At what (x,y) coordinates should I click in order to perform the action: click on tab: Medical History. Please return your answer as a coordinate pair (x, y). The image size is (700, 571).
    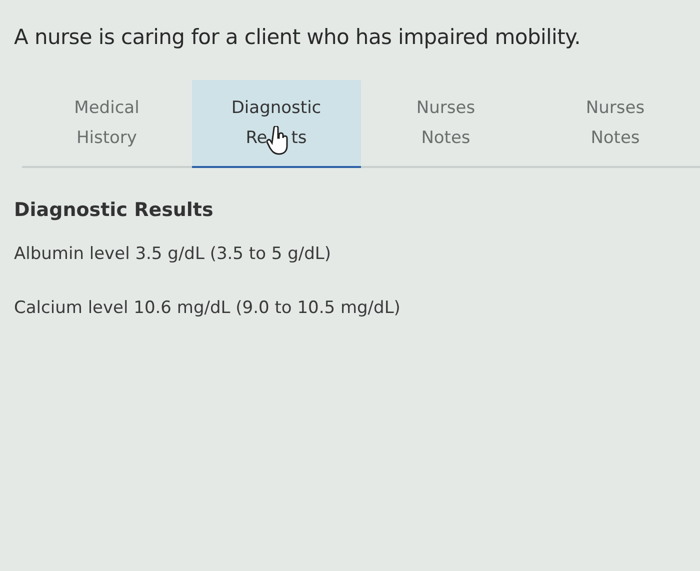
    Looking at the image, I should click on (107, 124).